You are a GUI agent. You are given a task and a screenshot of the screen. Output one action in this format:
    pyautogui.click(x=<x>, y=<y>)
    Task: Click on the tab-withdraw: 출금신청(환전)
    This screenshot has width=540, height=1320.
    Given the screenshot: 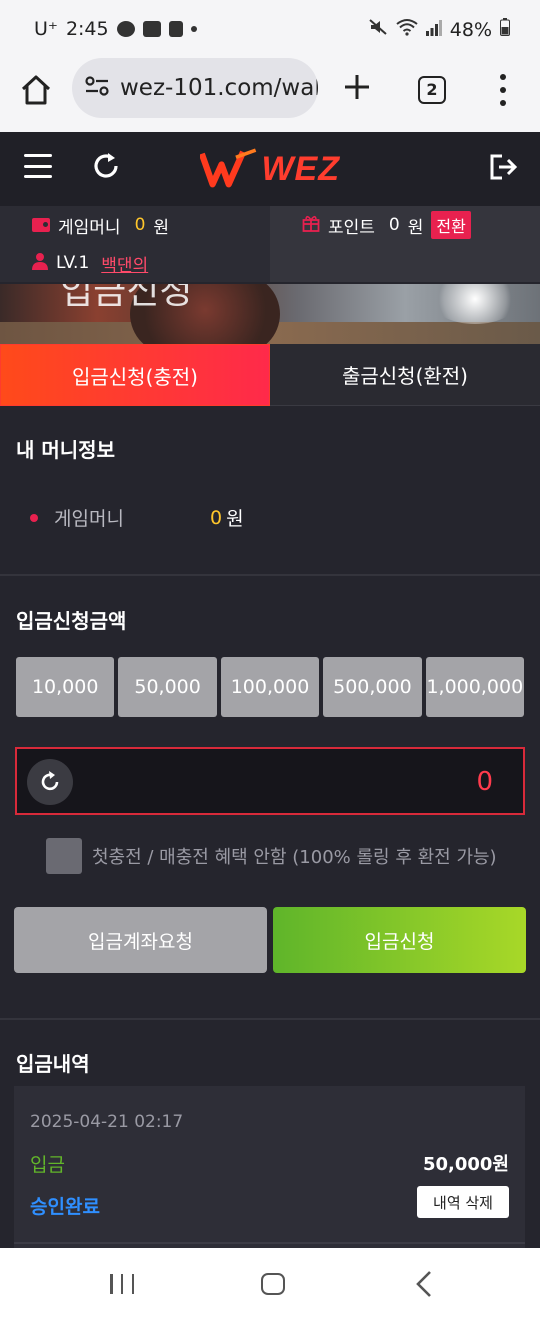 What is the action you would take?
    pyautogui.click(x=405, y=375)
    